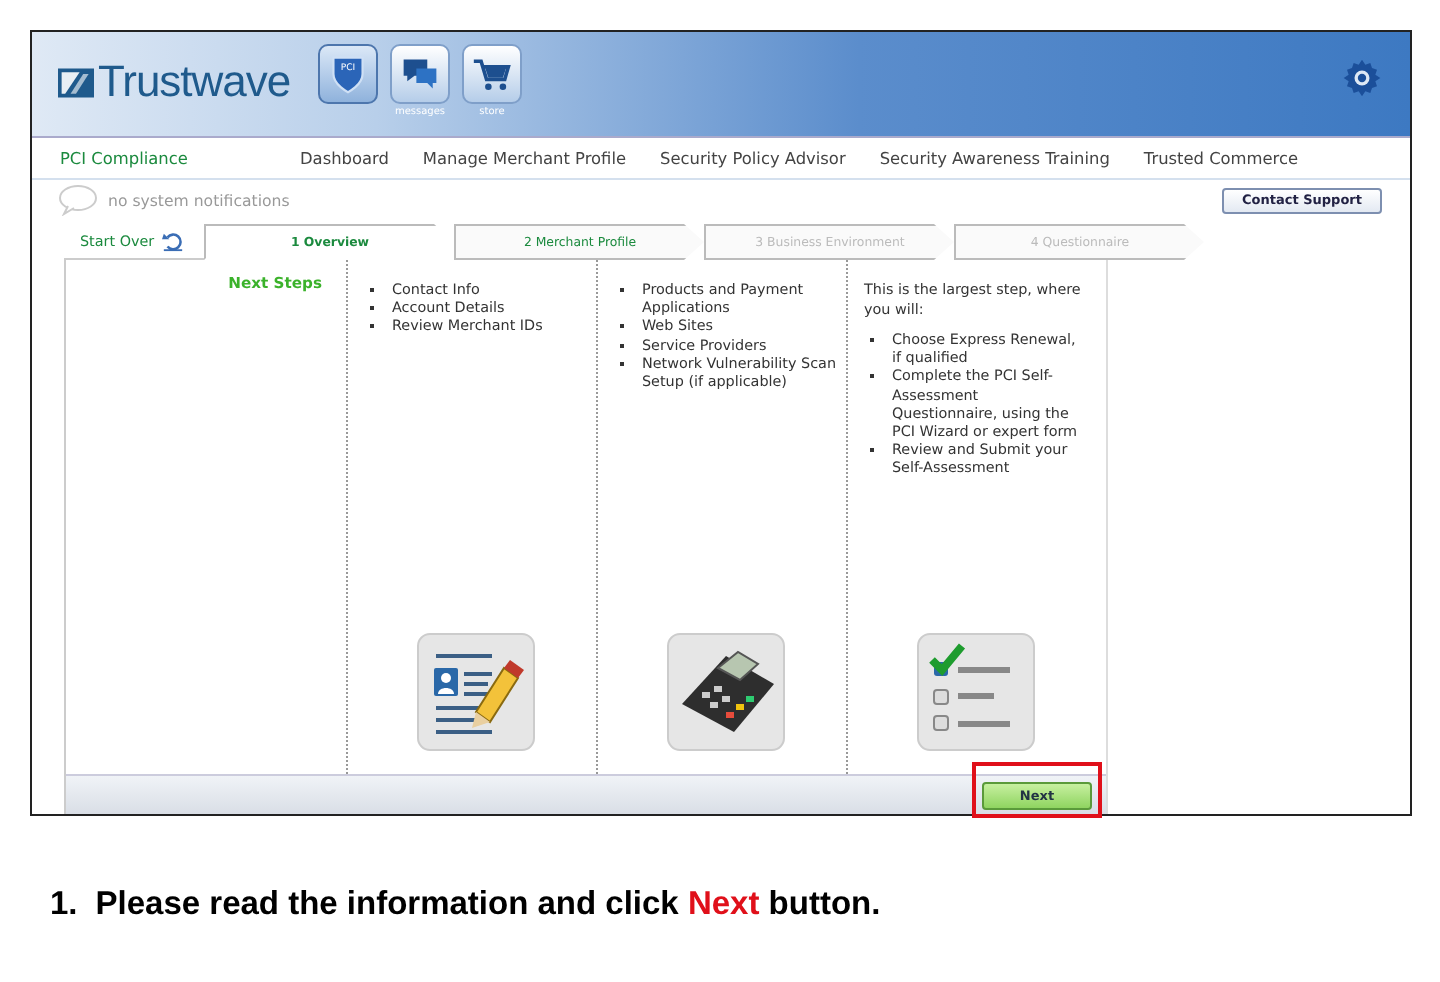 The image size is (1440, 982). Describe the element at coordinates (125, 158) in the screenshot. I see `section-title: PCI Compliance` at that location.